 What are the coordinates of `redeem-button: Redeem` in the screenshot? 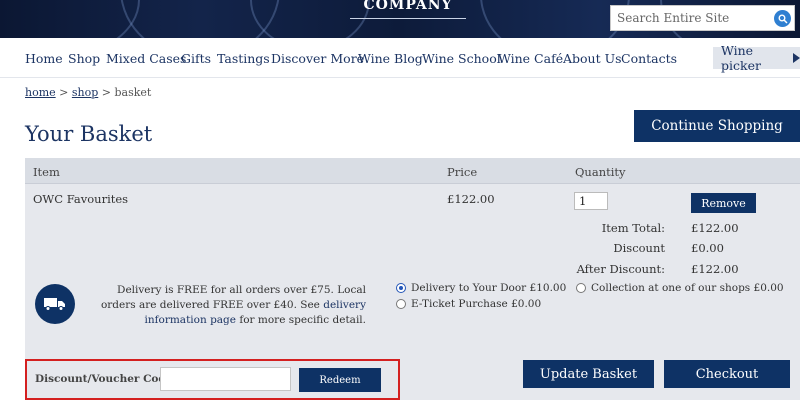 It's located at (340, 380).